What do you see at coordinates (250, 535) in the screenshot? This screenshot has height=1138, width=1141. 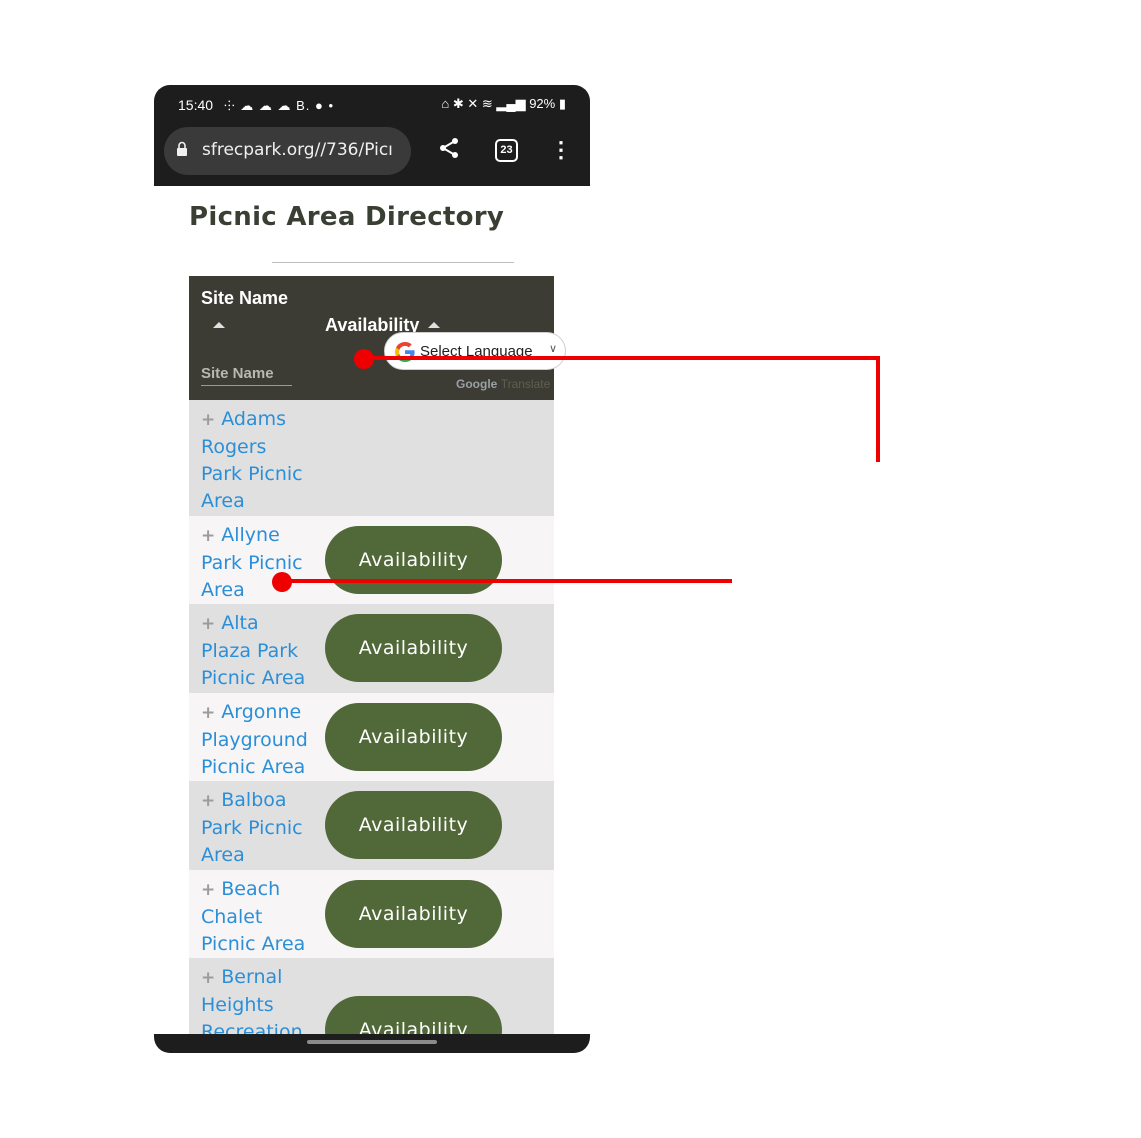 I see `site-name-line: Allyne` at bounding box center [250, 535].